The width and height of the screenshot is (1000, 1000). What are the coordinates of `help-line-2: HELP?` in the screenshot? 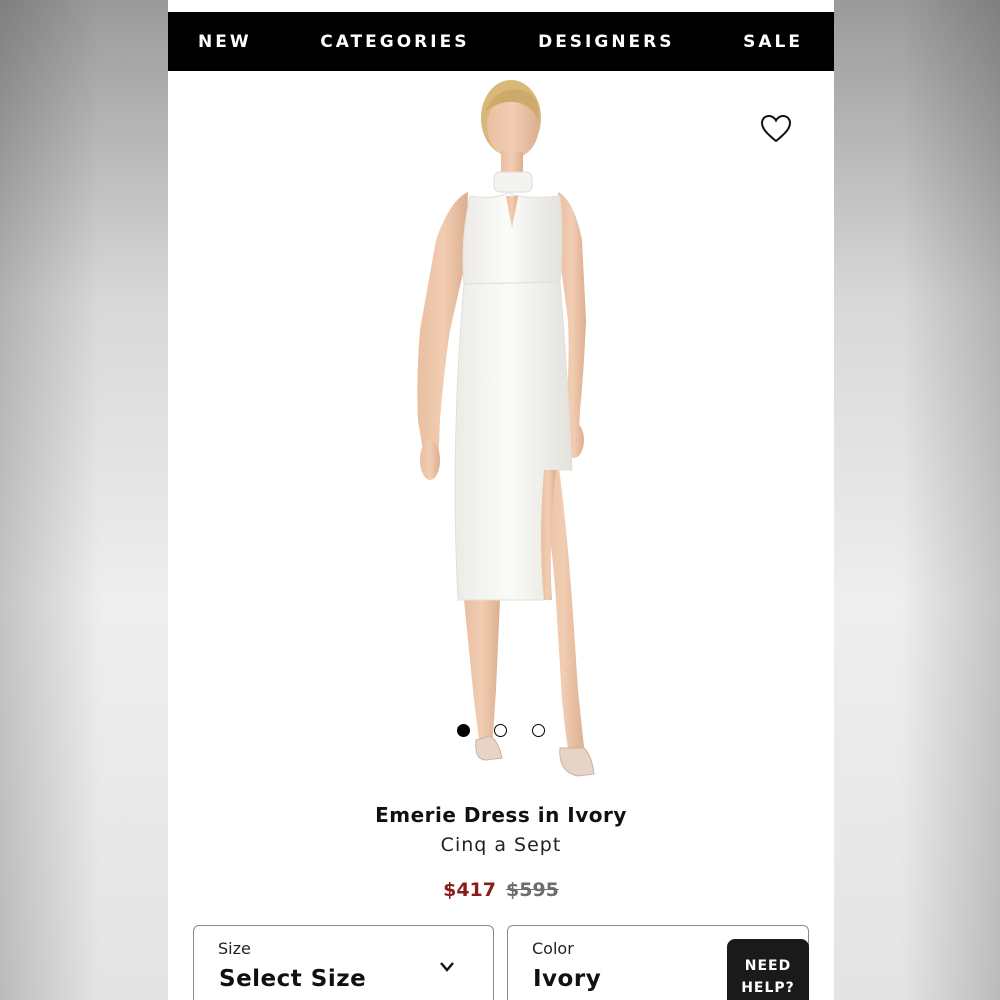 It's located at (768, 988).